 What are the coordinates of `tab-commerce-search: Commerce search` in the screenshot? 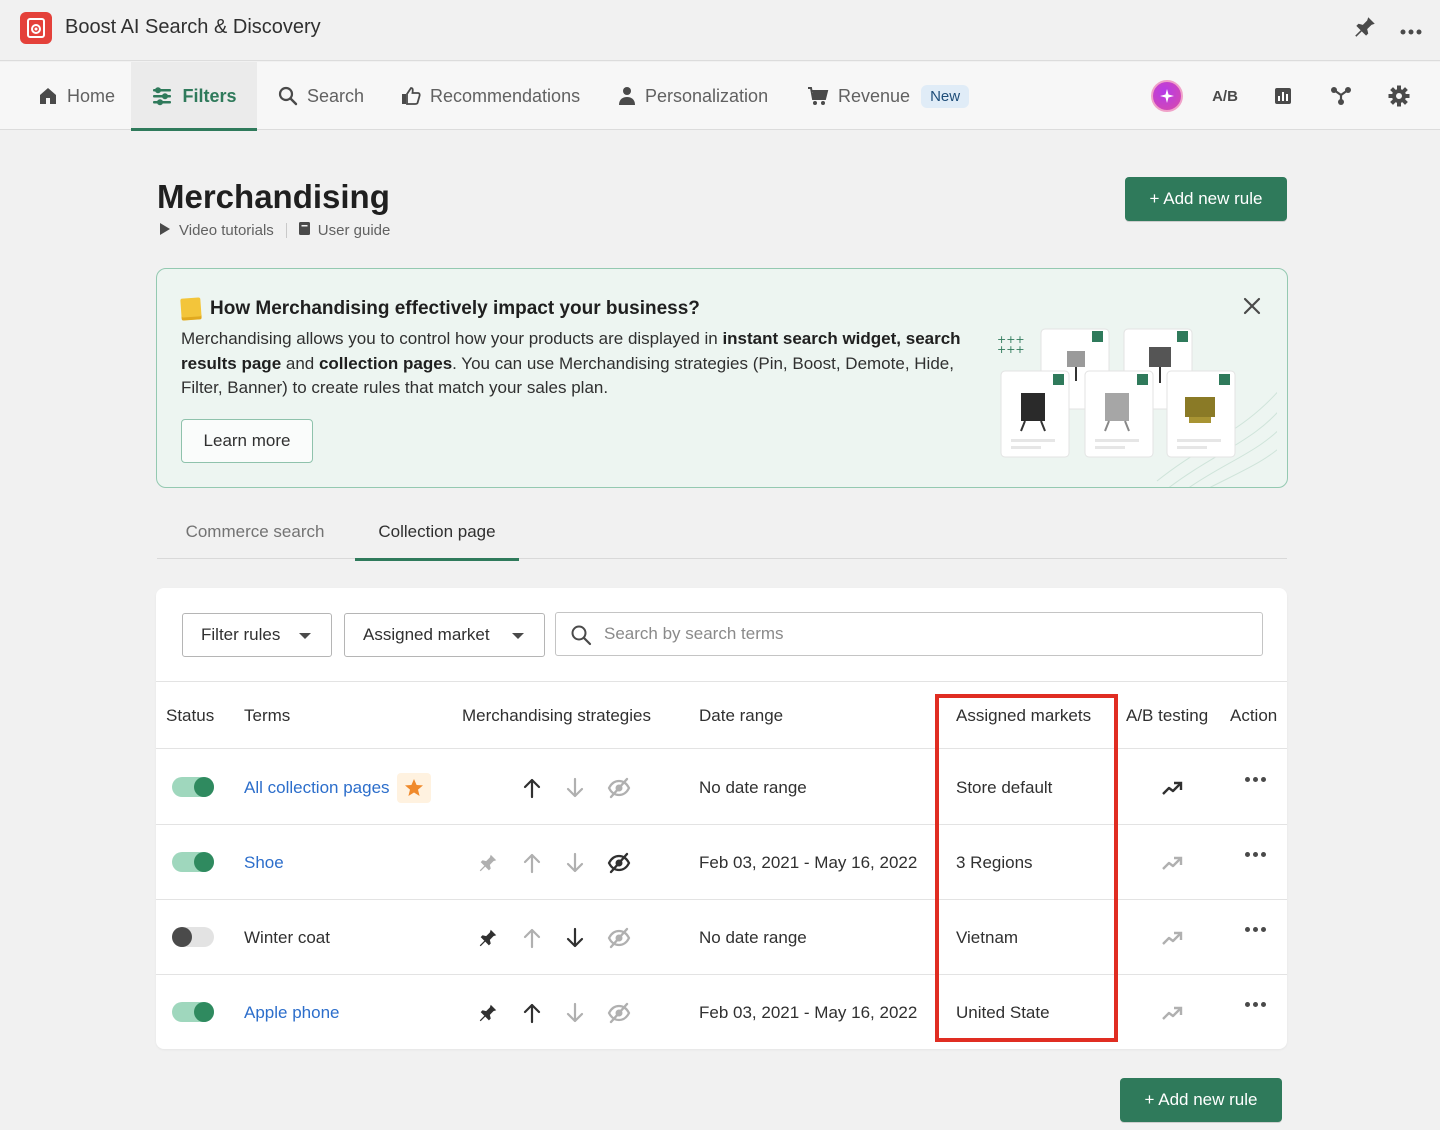 It's located at (255, 532).